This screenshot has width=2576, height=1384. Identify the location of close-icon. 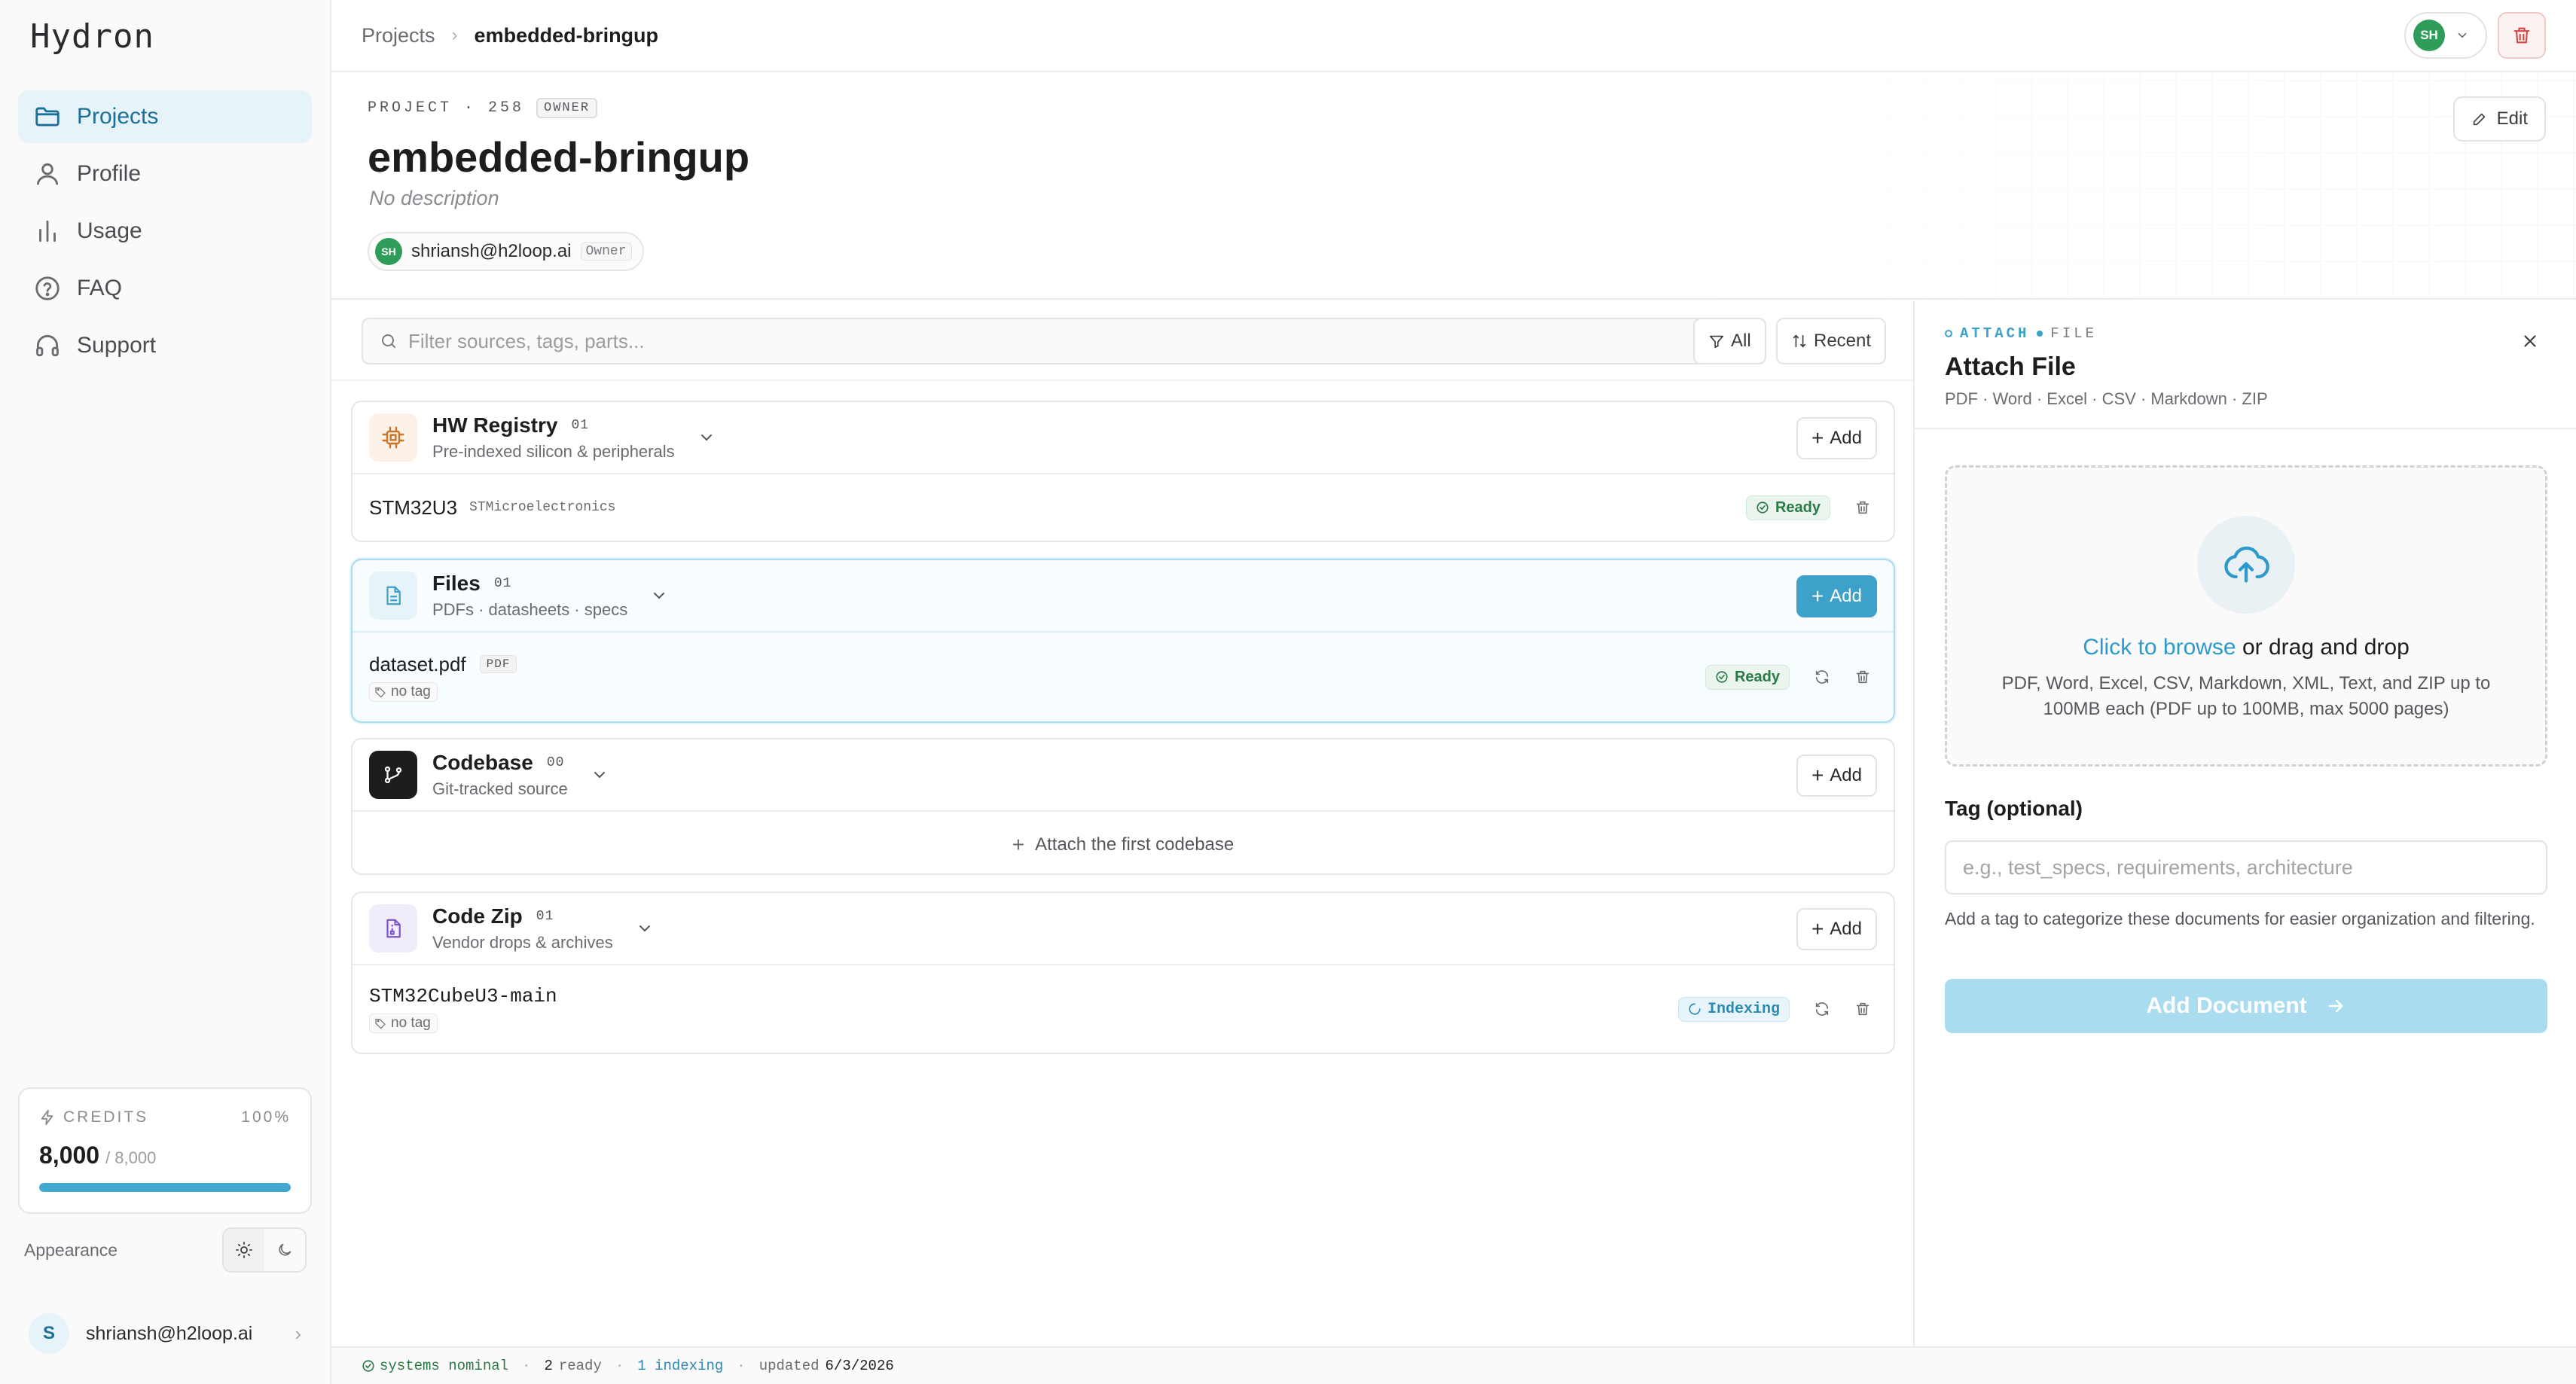
(2530, 341).